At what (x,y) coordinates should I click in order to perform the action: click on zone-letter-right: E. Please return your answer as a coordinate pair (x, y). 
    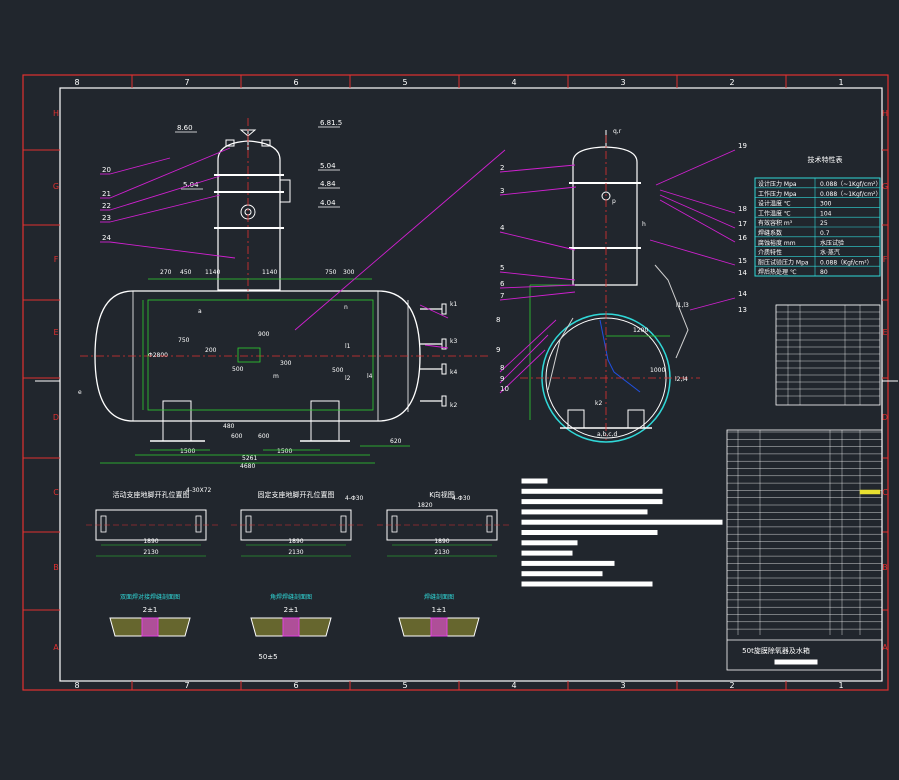
    Looking at the image, I should click on (884, 332).